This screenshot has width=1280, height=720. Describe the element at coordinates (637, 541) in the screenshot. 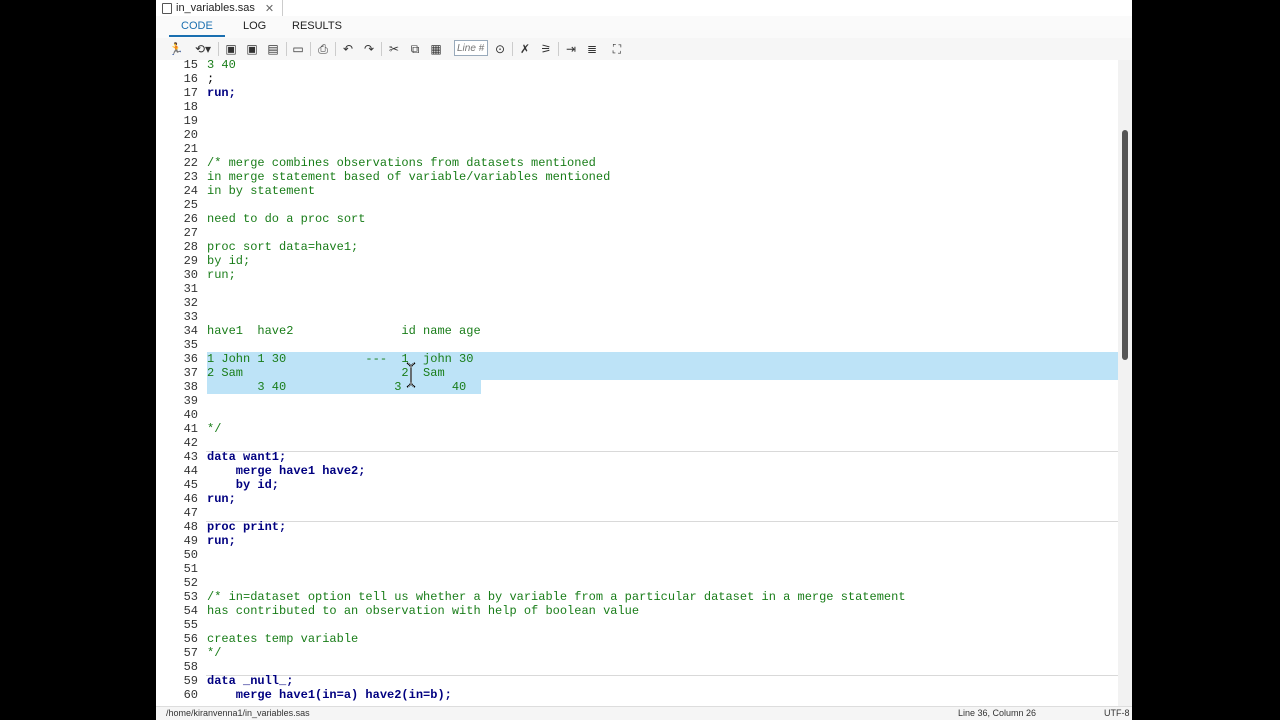

I see `code-line: 49 run;` at that location.